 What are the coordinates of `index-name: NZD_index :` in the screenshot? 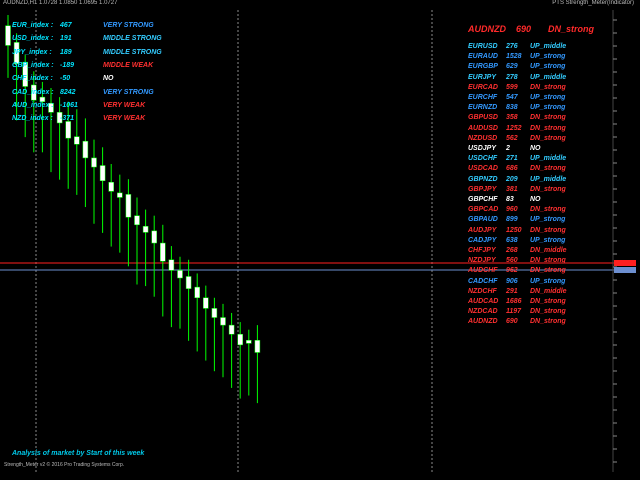 It's located at (32, 119).